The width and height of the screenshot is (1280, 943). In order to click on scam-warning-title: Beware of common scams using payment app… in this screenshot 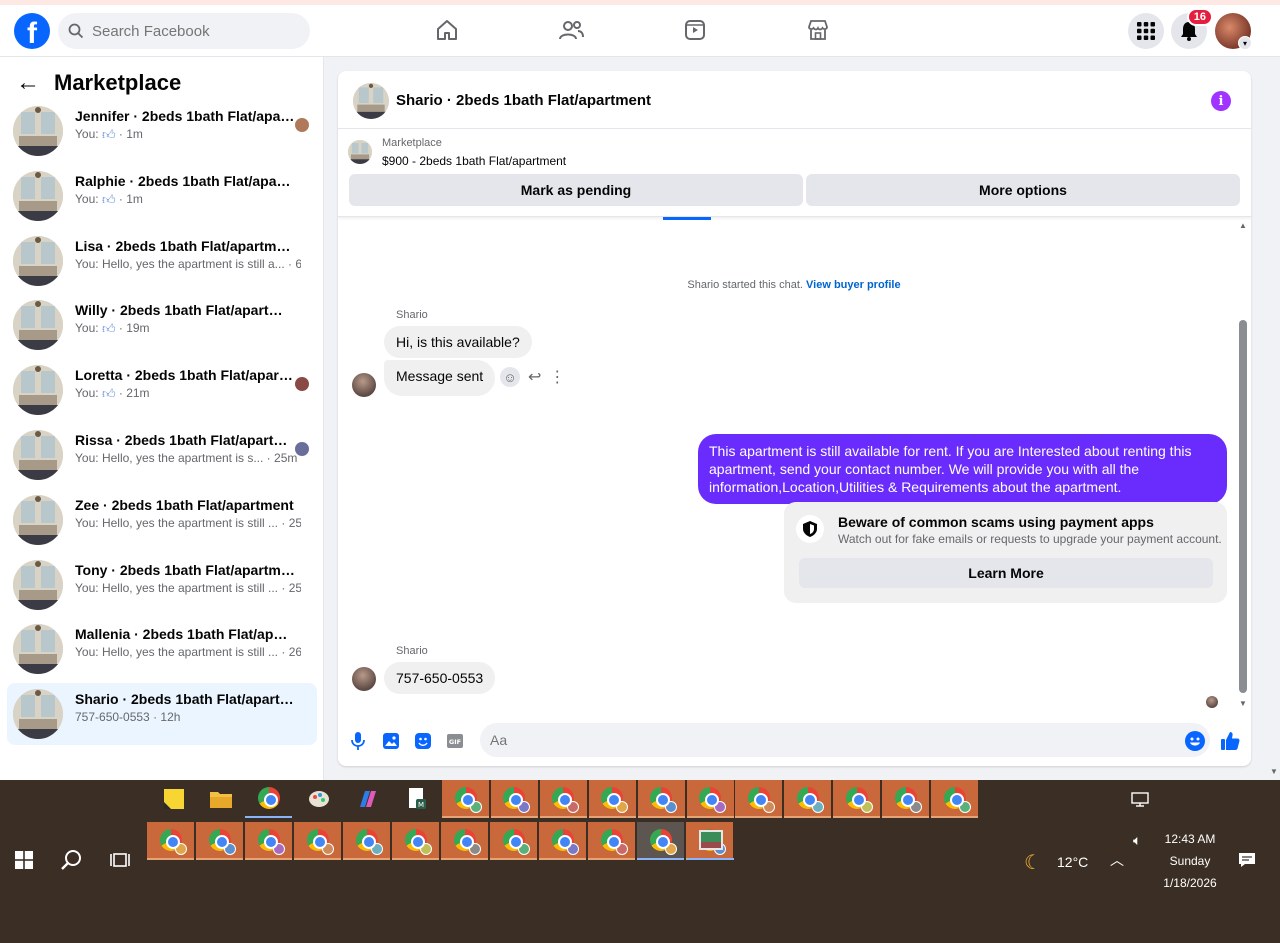, I will do `click(996, 522)`.